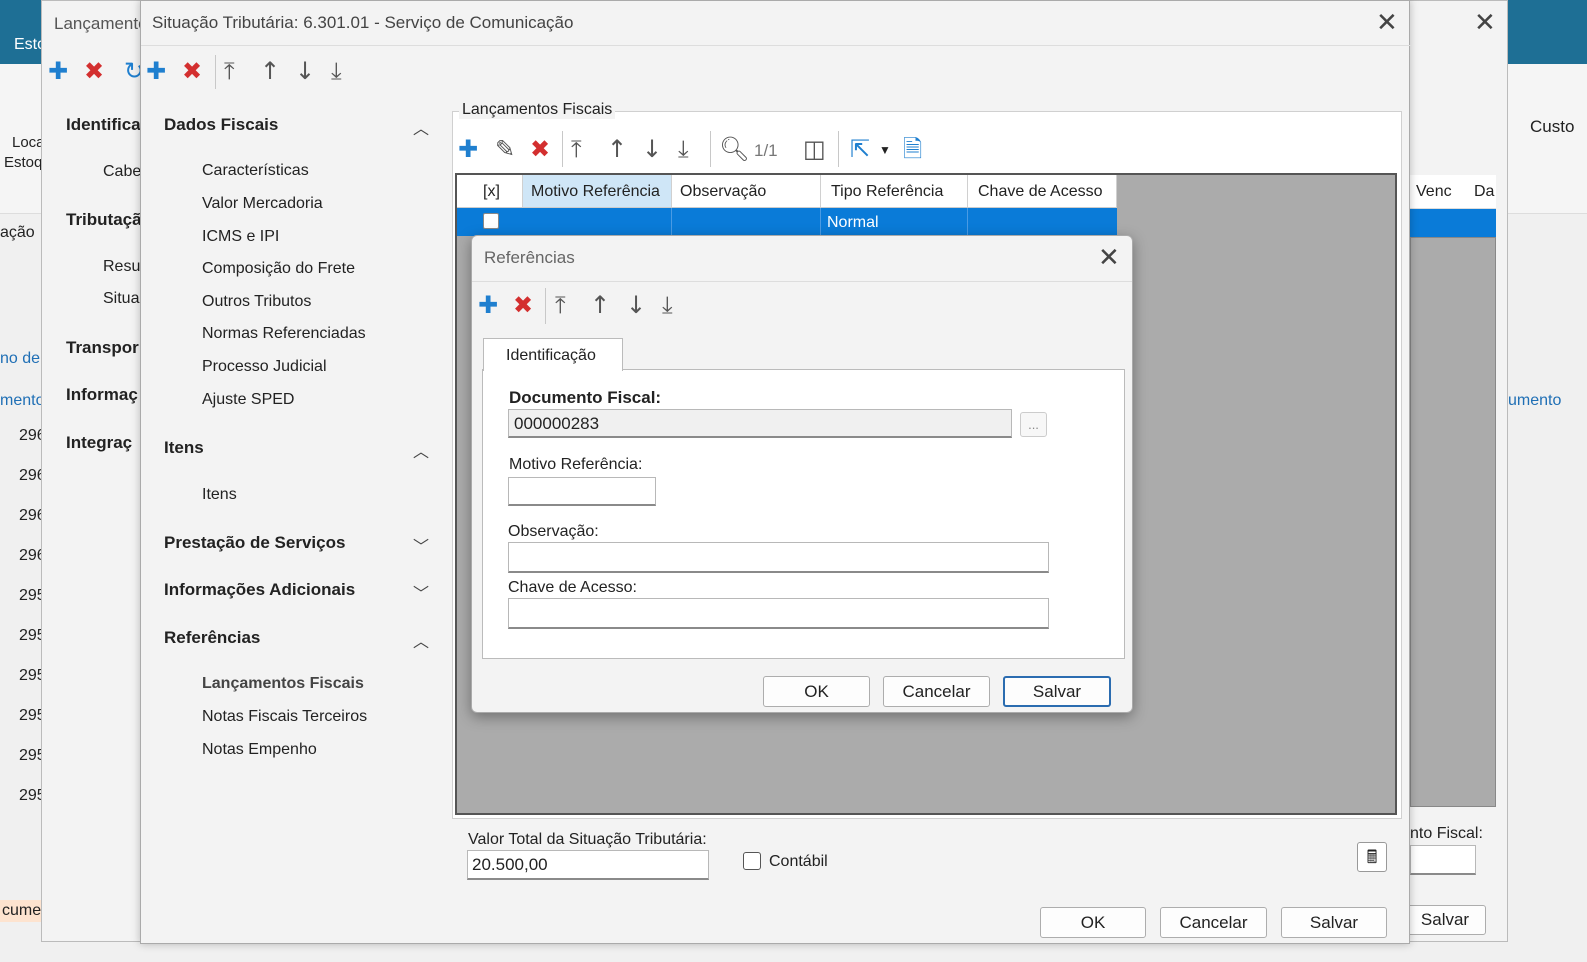 This screenshot has width=1587, height=962. Describe the element at coordinates (597, 222) in the screenshot. I see `cell-motivo` at that location.